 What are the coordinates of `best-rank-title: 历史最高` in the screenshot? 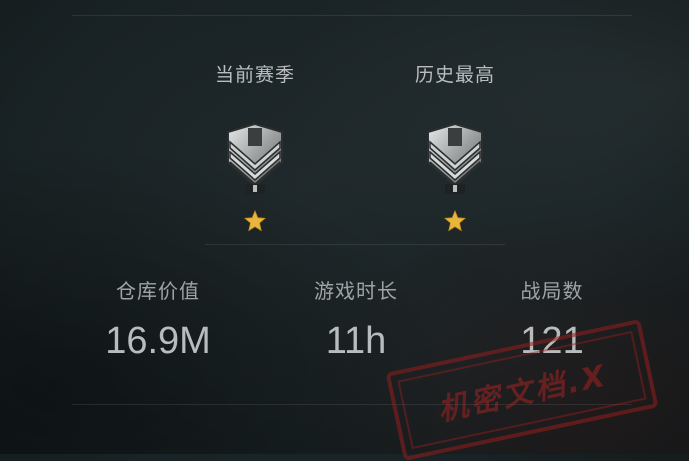 It's located at (454, 75).